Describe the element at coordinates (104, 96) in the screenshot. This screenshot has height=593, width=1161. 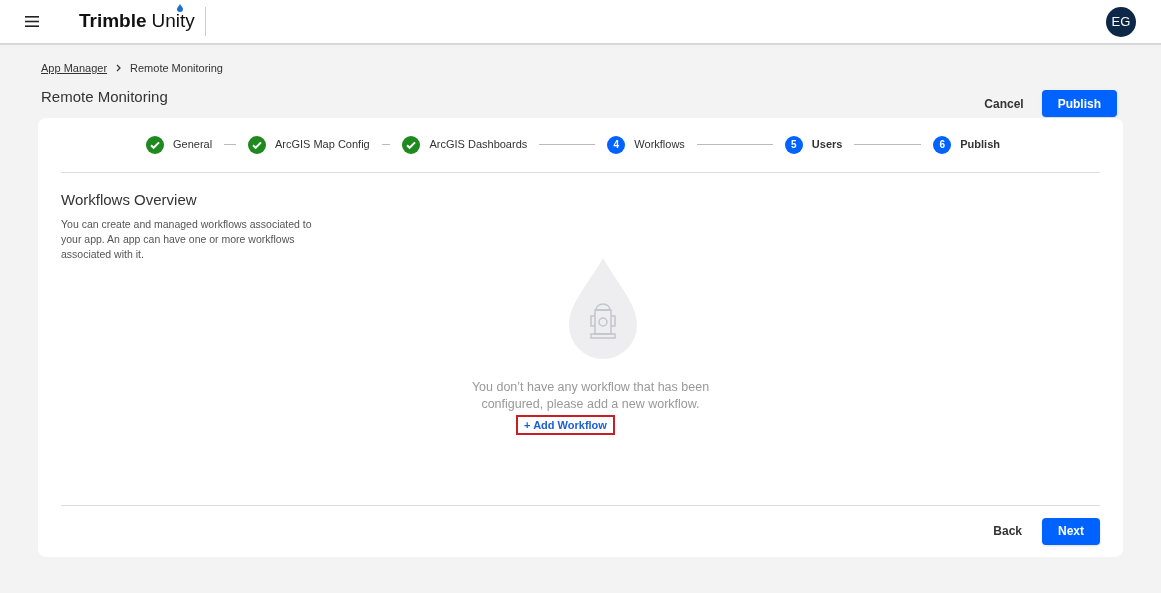
I see `page-title: Remote Monitoring` at that location.